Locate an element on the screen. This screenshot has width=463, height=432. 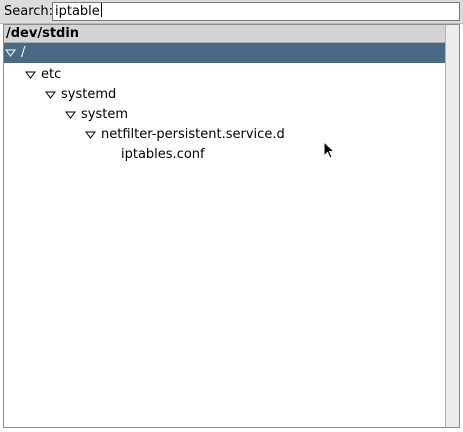
tree-row-label: systemd is located at coordinates (89, 94).